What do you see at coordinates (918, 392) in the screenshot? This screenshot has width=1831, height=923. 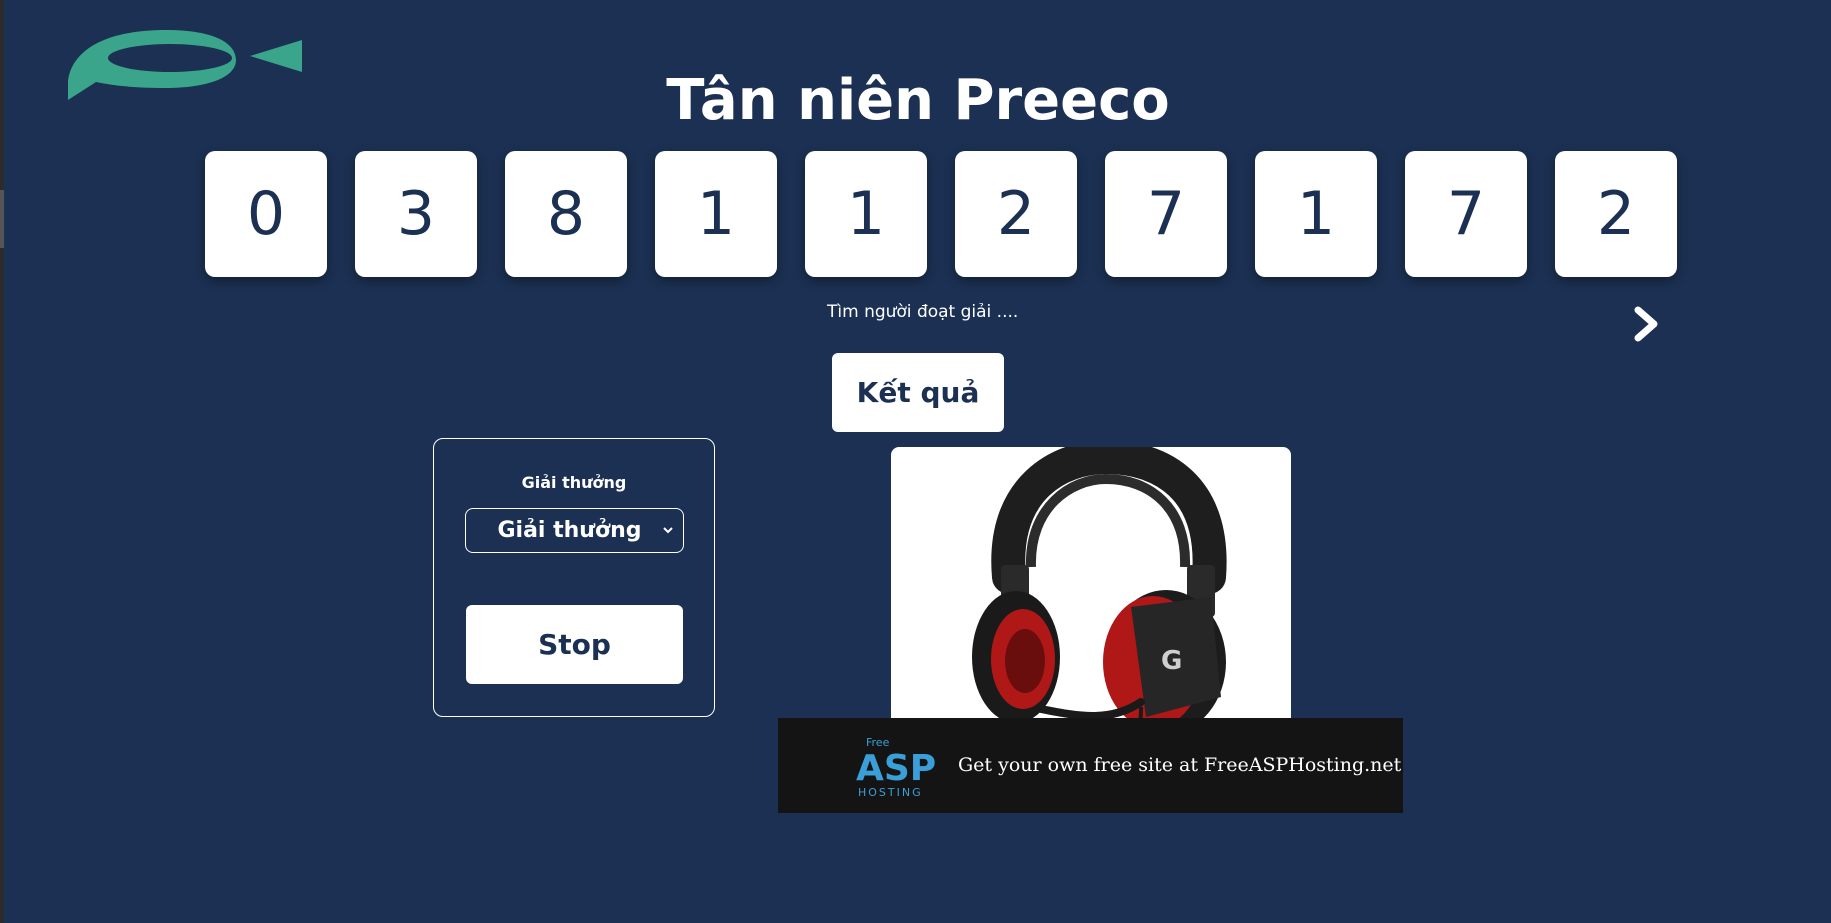 I see `result-button: Kết quả` at bounding box center [918, 392].